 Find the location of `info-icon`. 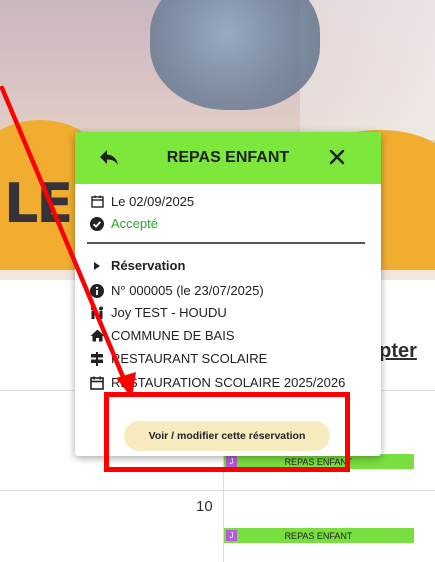

info-icon is located at coordinates (97, 290).